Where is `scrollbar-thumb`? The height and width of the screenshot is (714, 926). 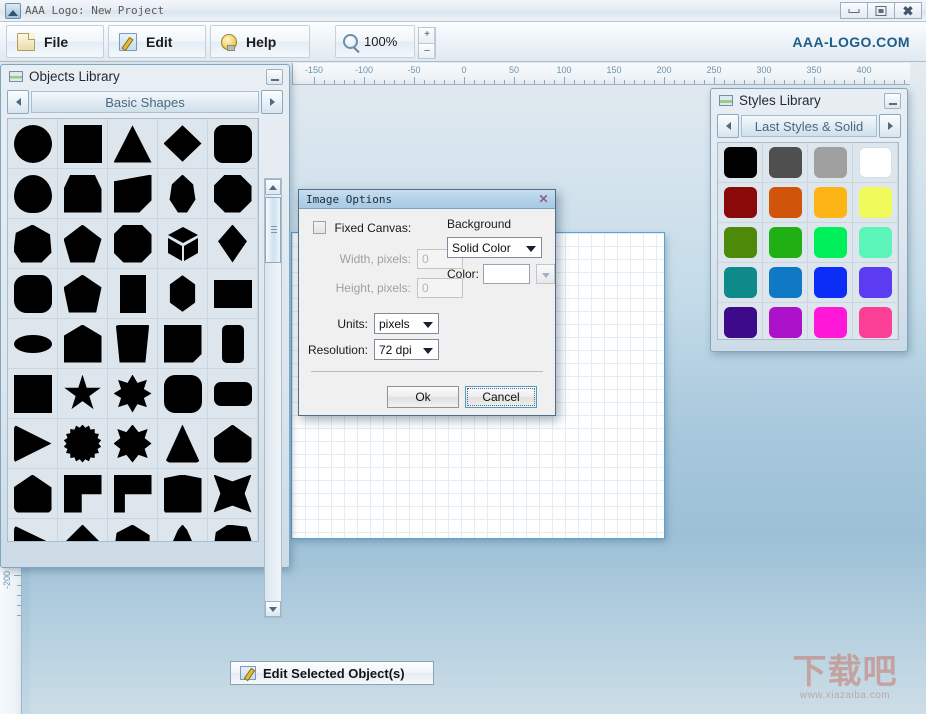 scrollbar-thumb is located at coordinates (273, 230).